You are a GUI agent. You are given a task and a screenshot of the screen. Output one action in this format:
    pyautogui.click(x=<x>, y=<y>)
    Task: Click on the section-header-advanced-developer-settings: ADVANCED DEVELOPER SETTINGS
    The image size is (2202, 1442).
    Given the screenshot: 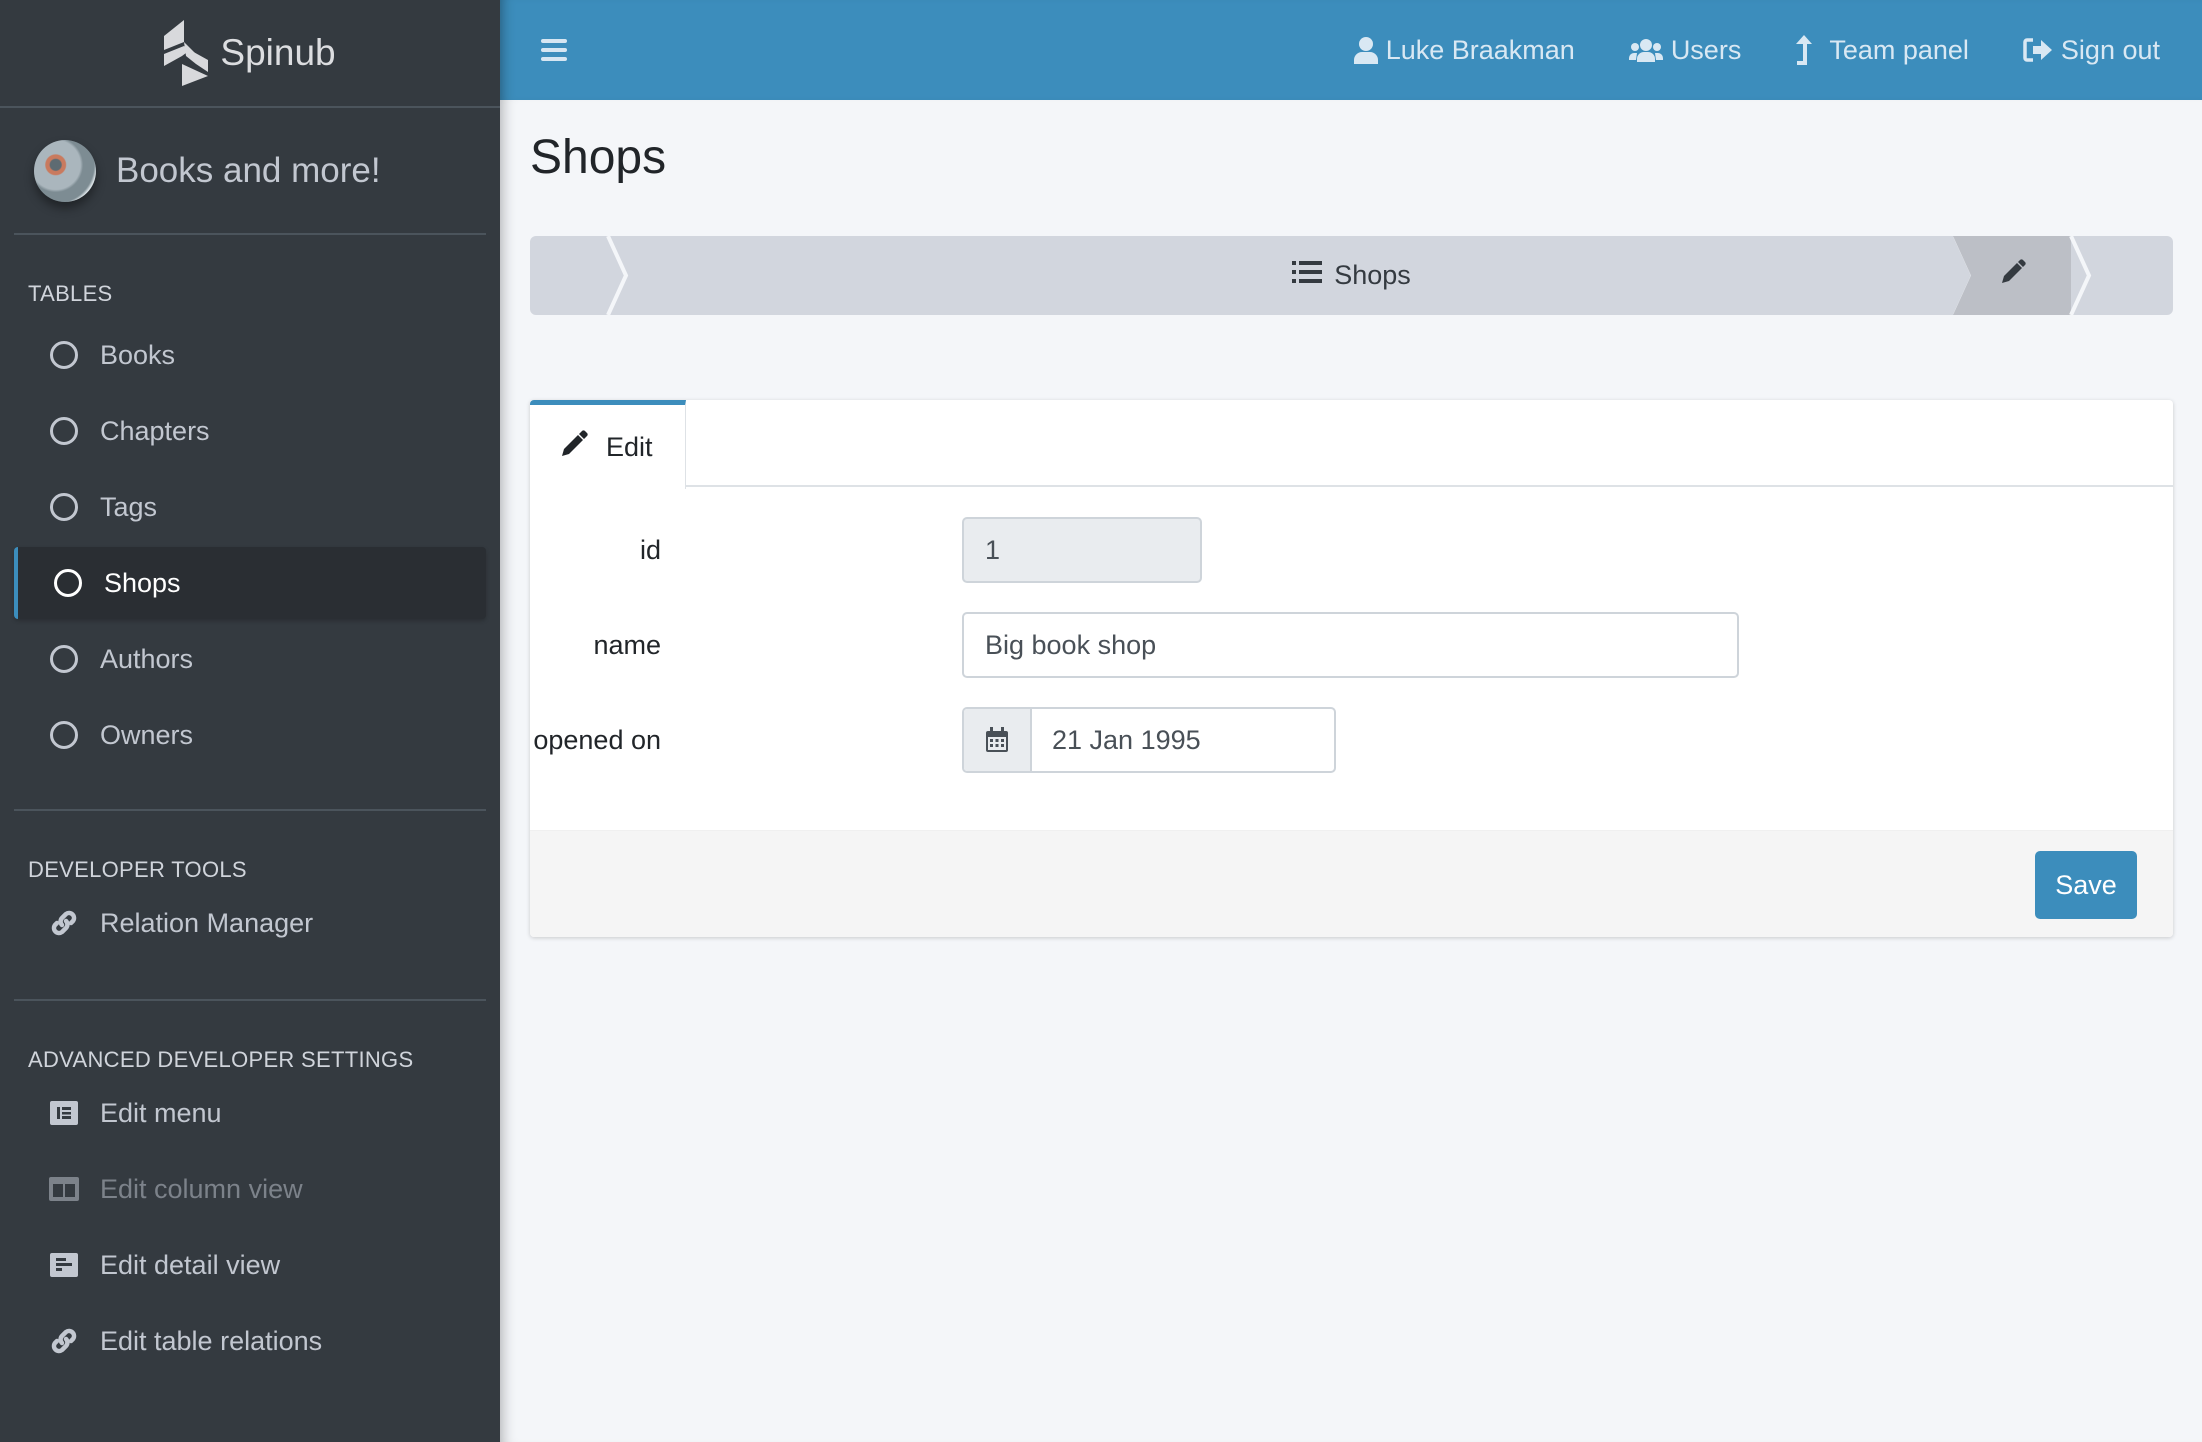 What is the action you would take?
    pyautogui.click(x=221, y=1059)
    